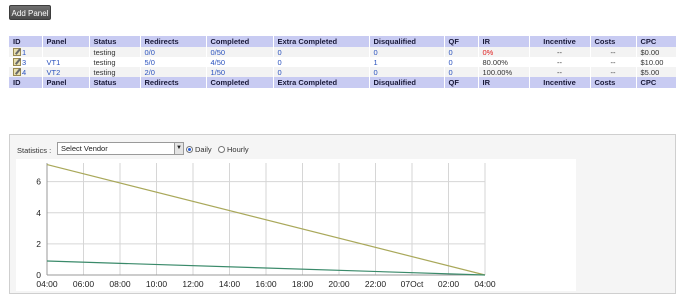  I want to click on column-header: Completed, so click(240, 41).